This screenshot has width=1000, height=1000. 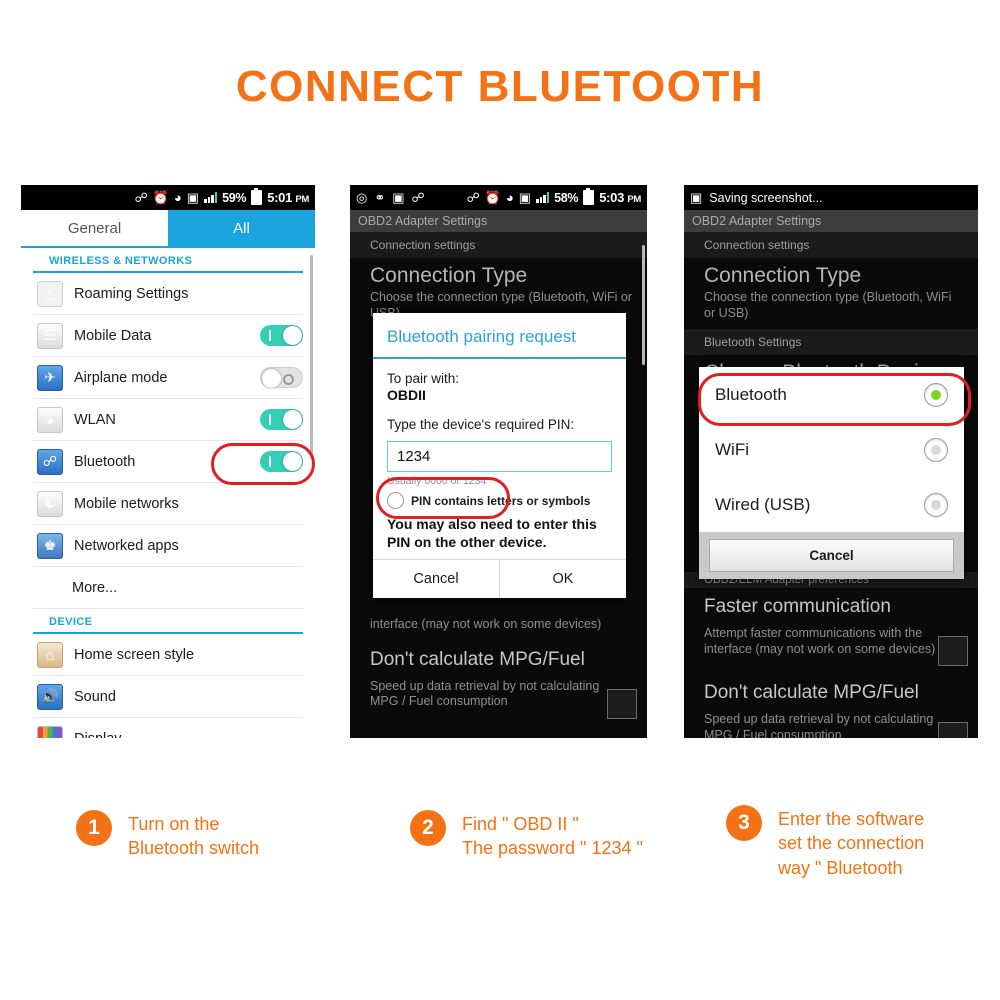 What do you see at coordinates (562, 579) in the screenshot?
I see `ok-button: OK` at bounding box center [562, 579].